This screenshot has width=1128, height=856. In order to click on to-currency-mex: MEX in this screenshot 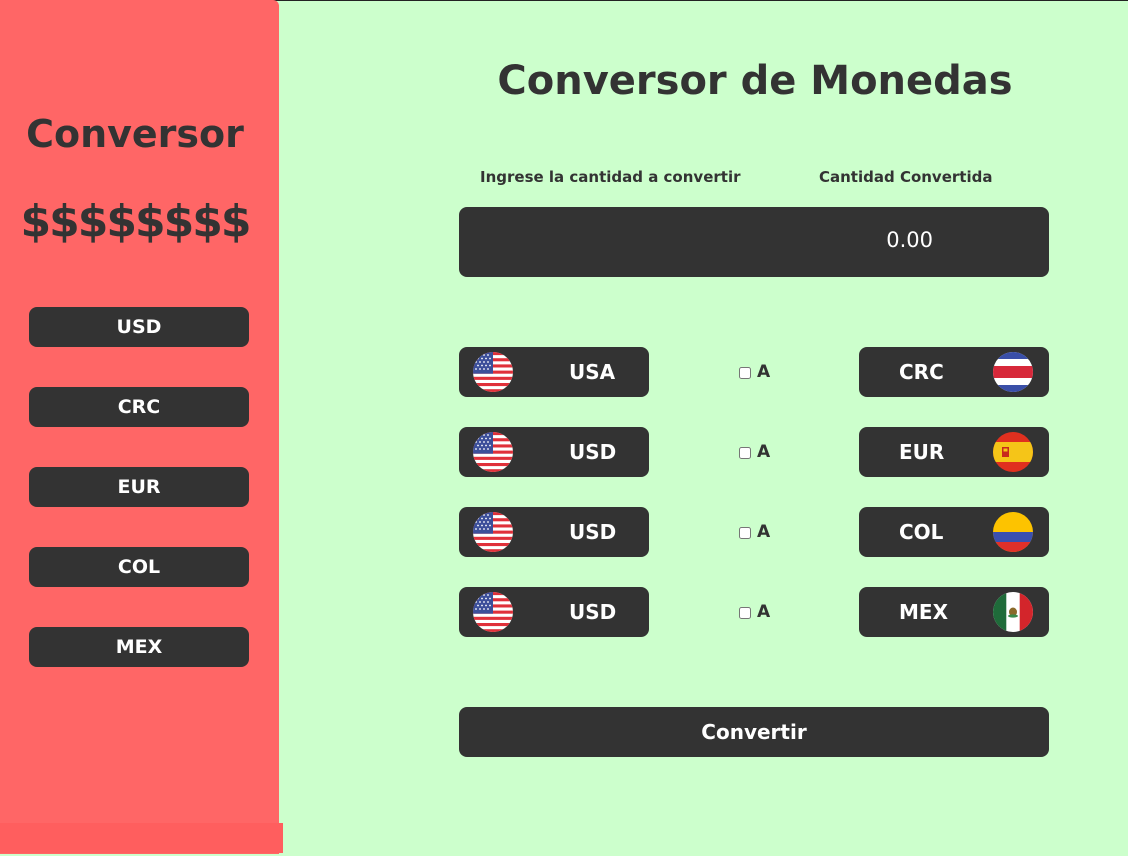, I will do `click(954, 612)`.